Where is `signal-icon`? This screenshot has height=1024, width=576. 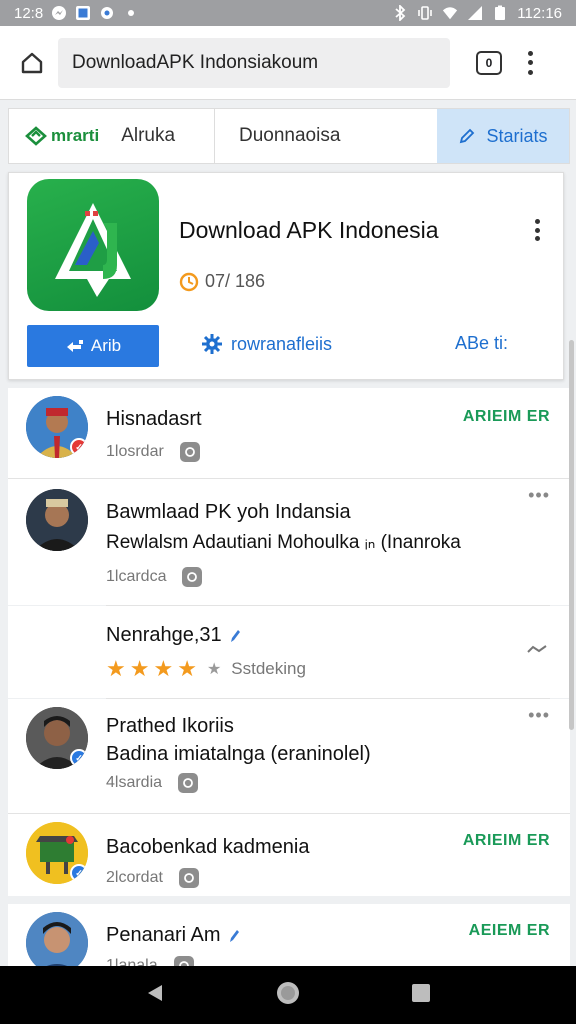 signal-icon is located at coordinates (475, 13).